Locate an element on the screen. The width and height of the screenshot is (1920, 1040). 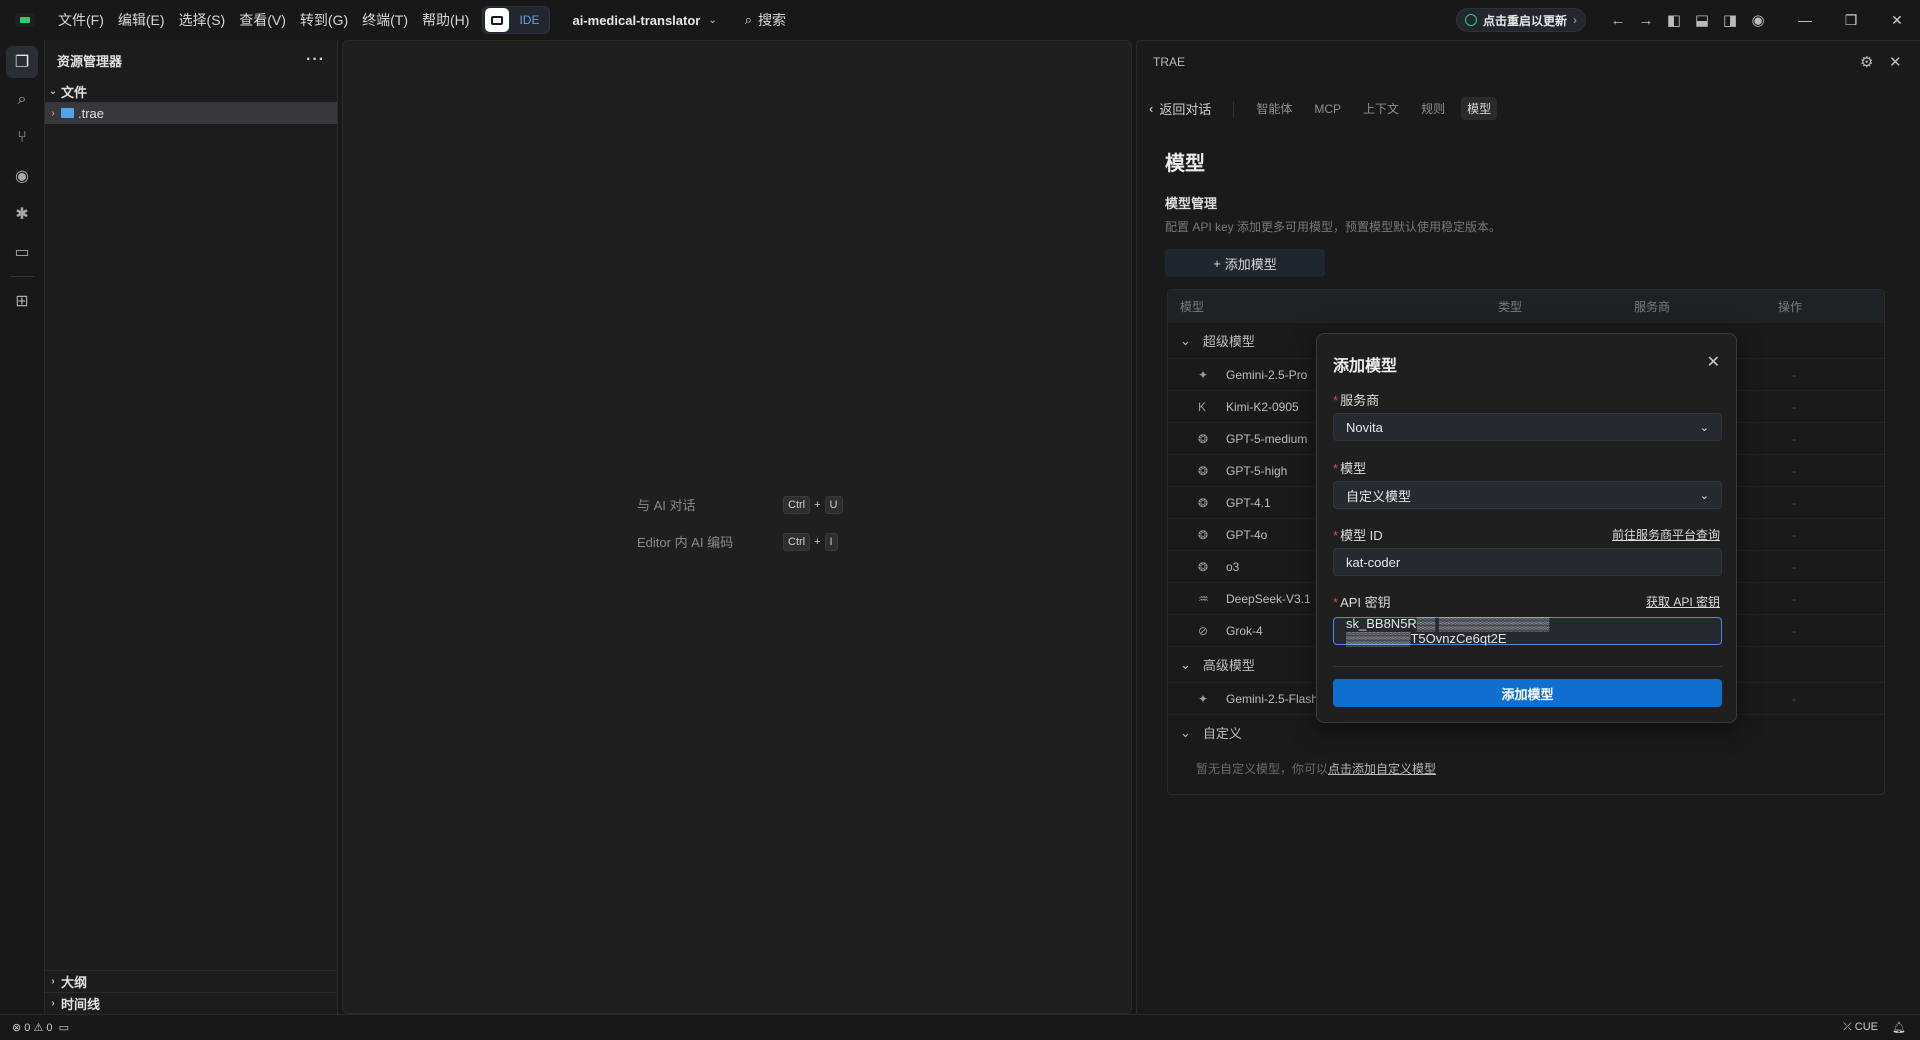
hint-code-label: Editor 内 AI 编码 is located at coordinates (685, 542).